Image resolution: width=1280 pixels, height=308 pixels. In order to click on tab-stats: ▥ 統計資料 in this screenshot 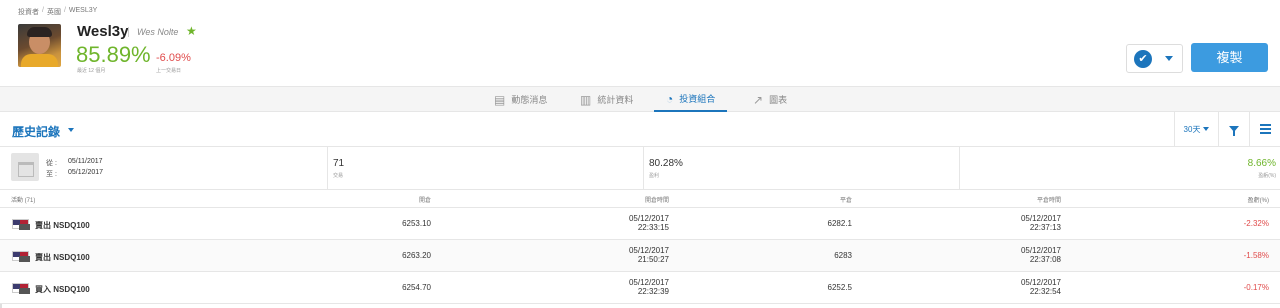, I will do `click(606, 99)`.